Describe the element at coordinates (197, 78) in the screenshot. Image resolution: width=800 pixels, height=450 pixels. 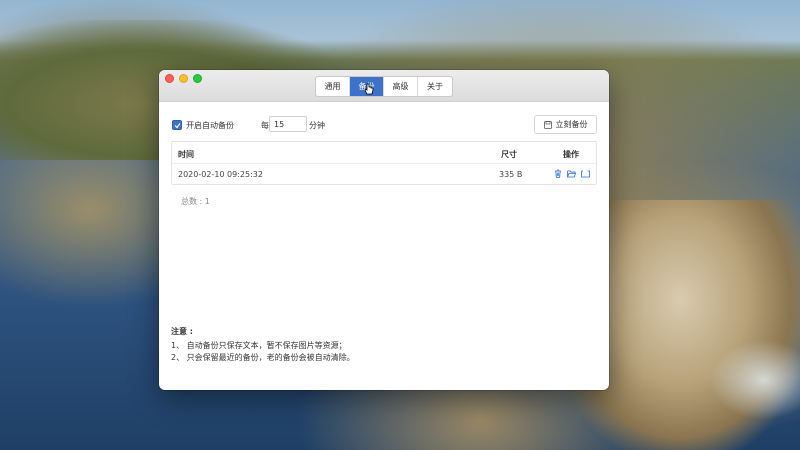
I see `zoom-window-button` at that location.